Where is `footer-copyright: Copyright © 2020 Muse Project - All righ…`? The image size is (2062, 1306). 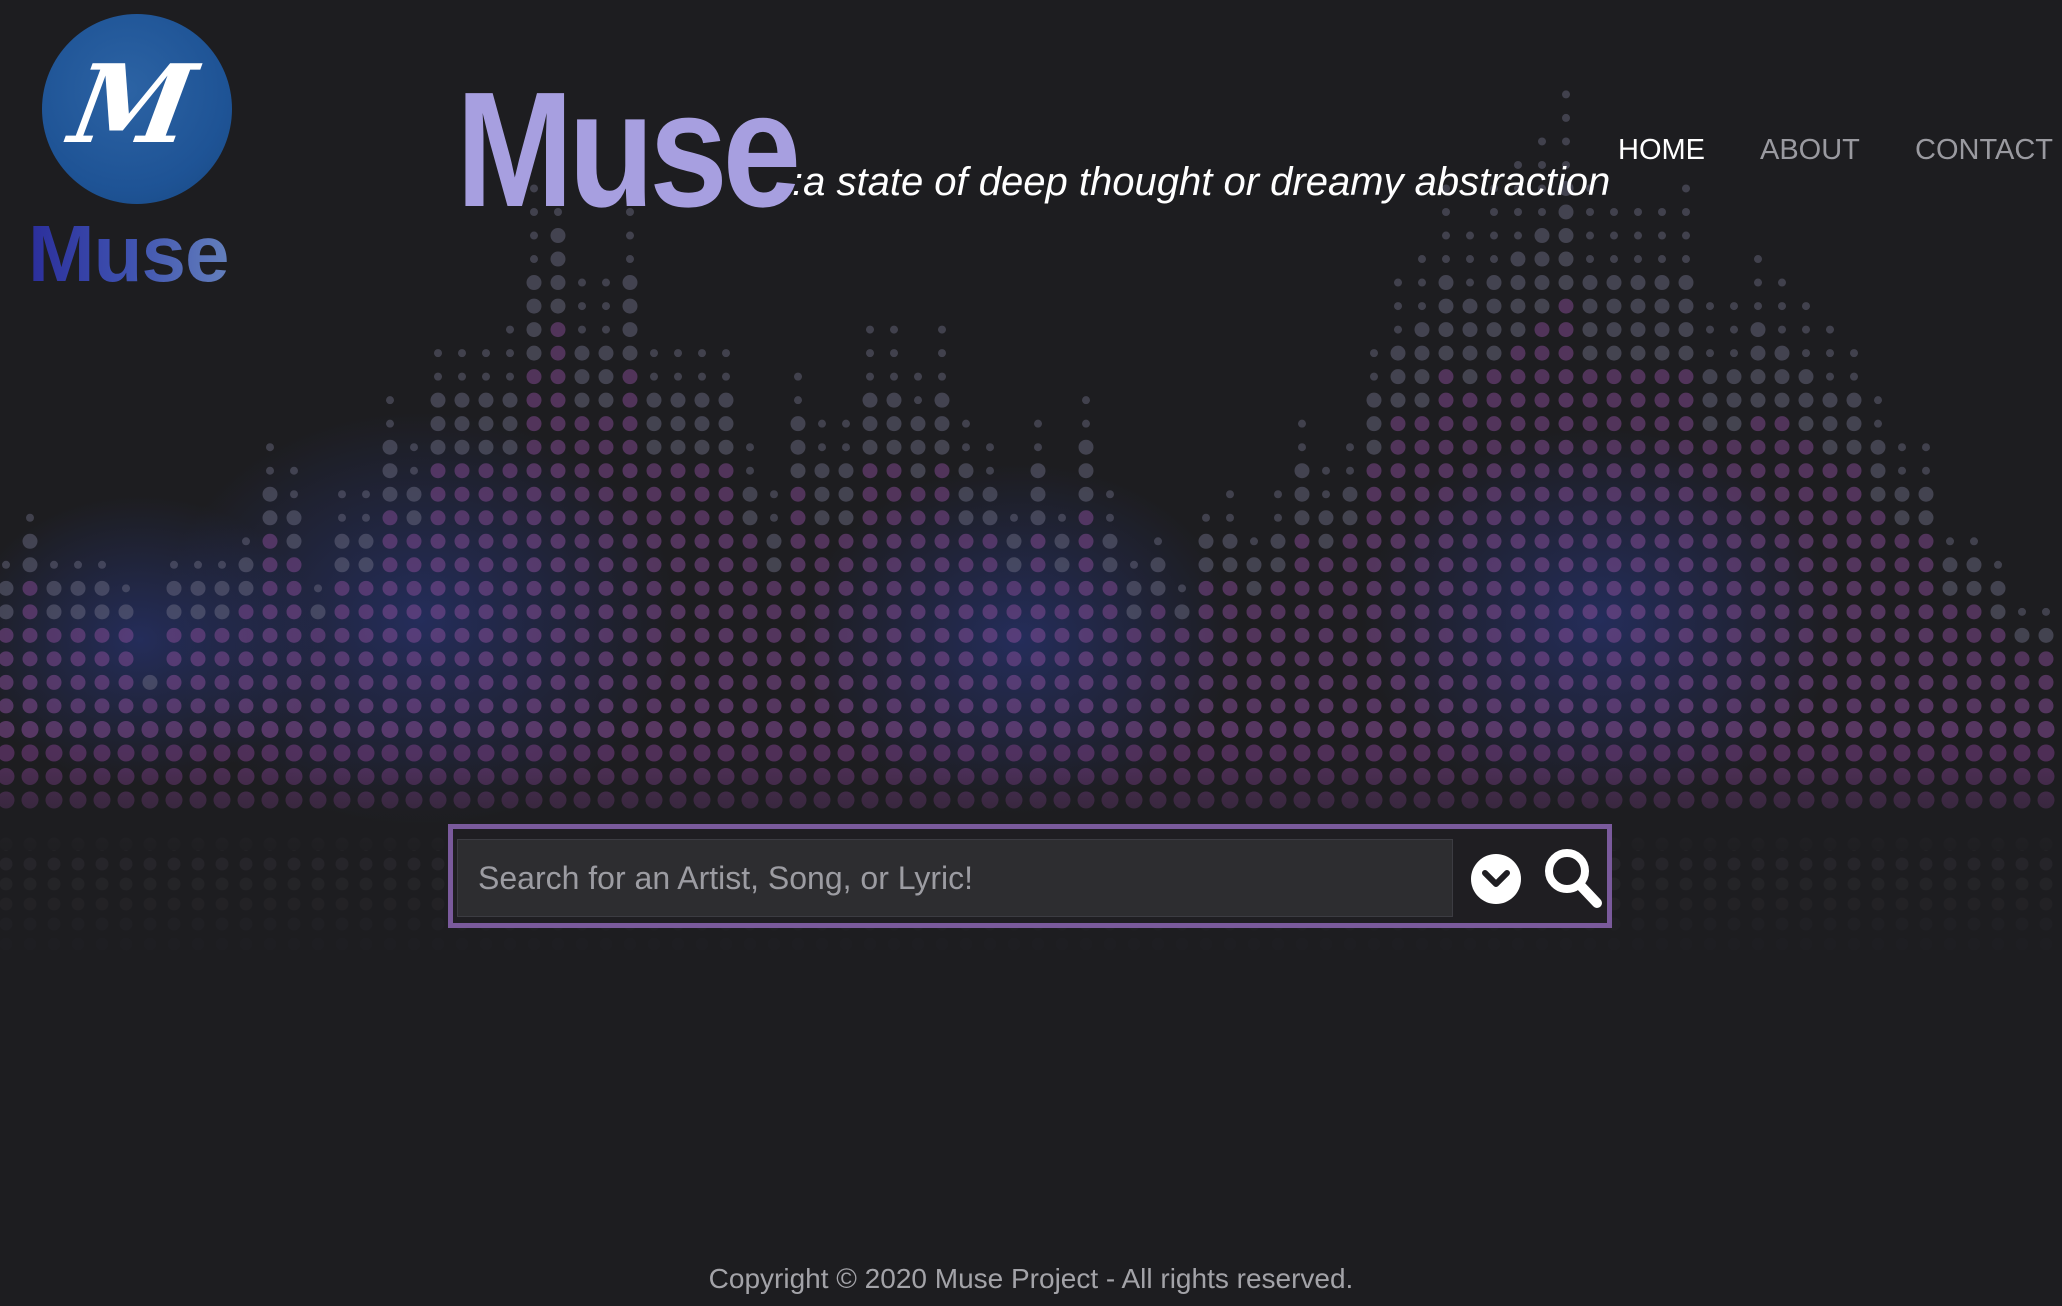
footer-copyright: Copyright © 2020 Muse Project - All righ… is located at coordinates (1031, 1278).